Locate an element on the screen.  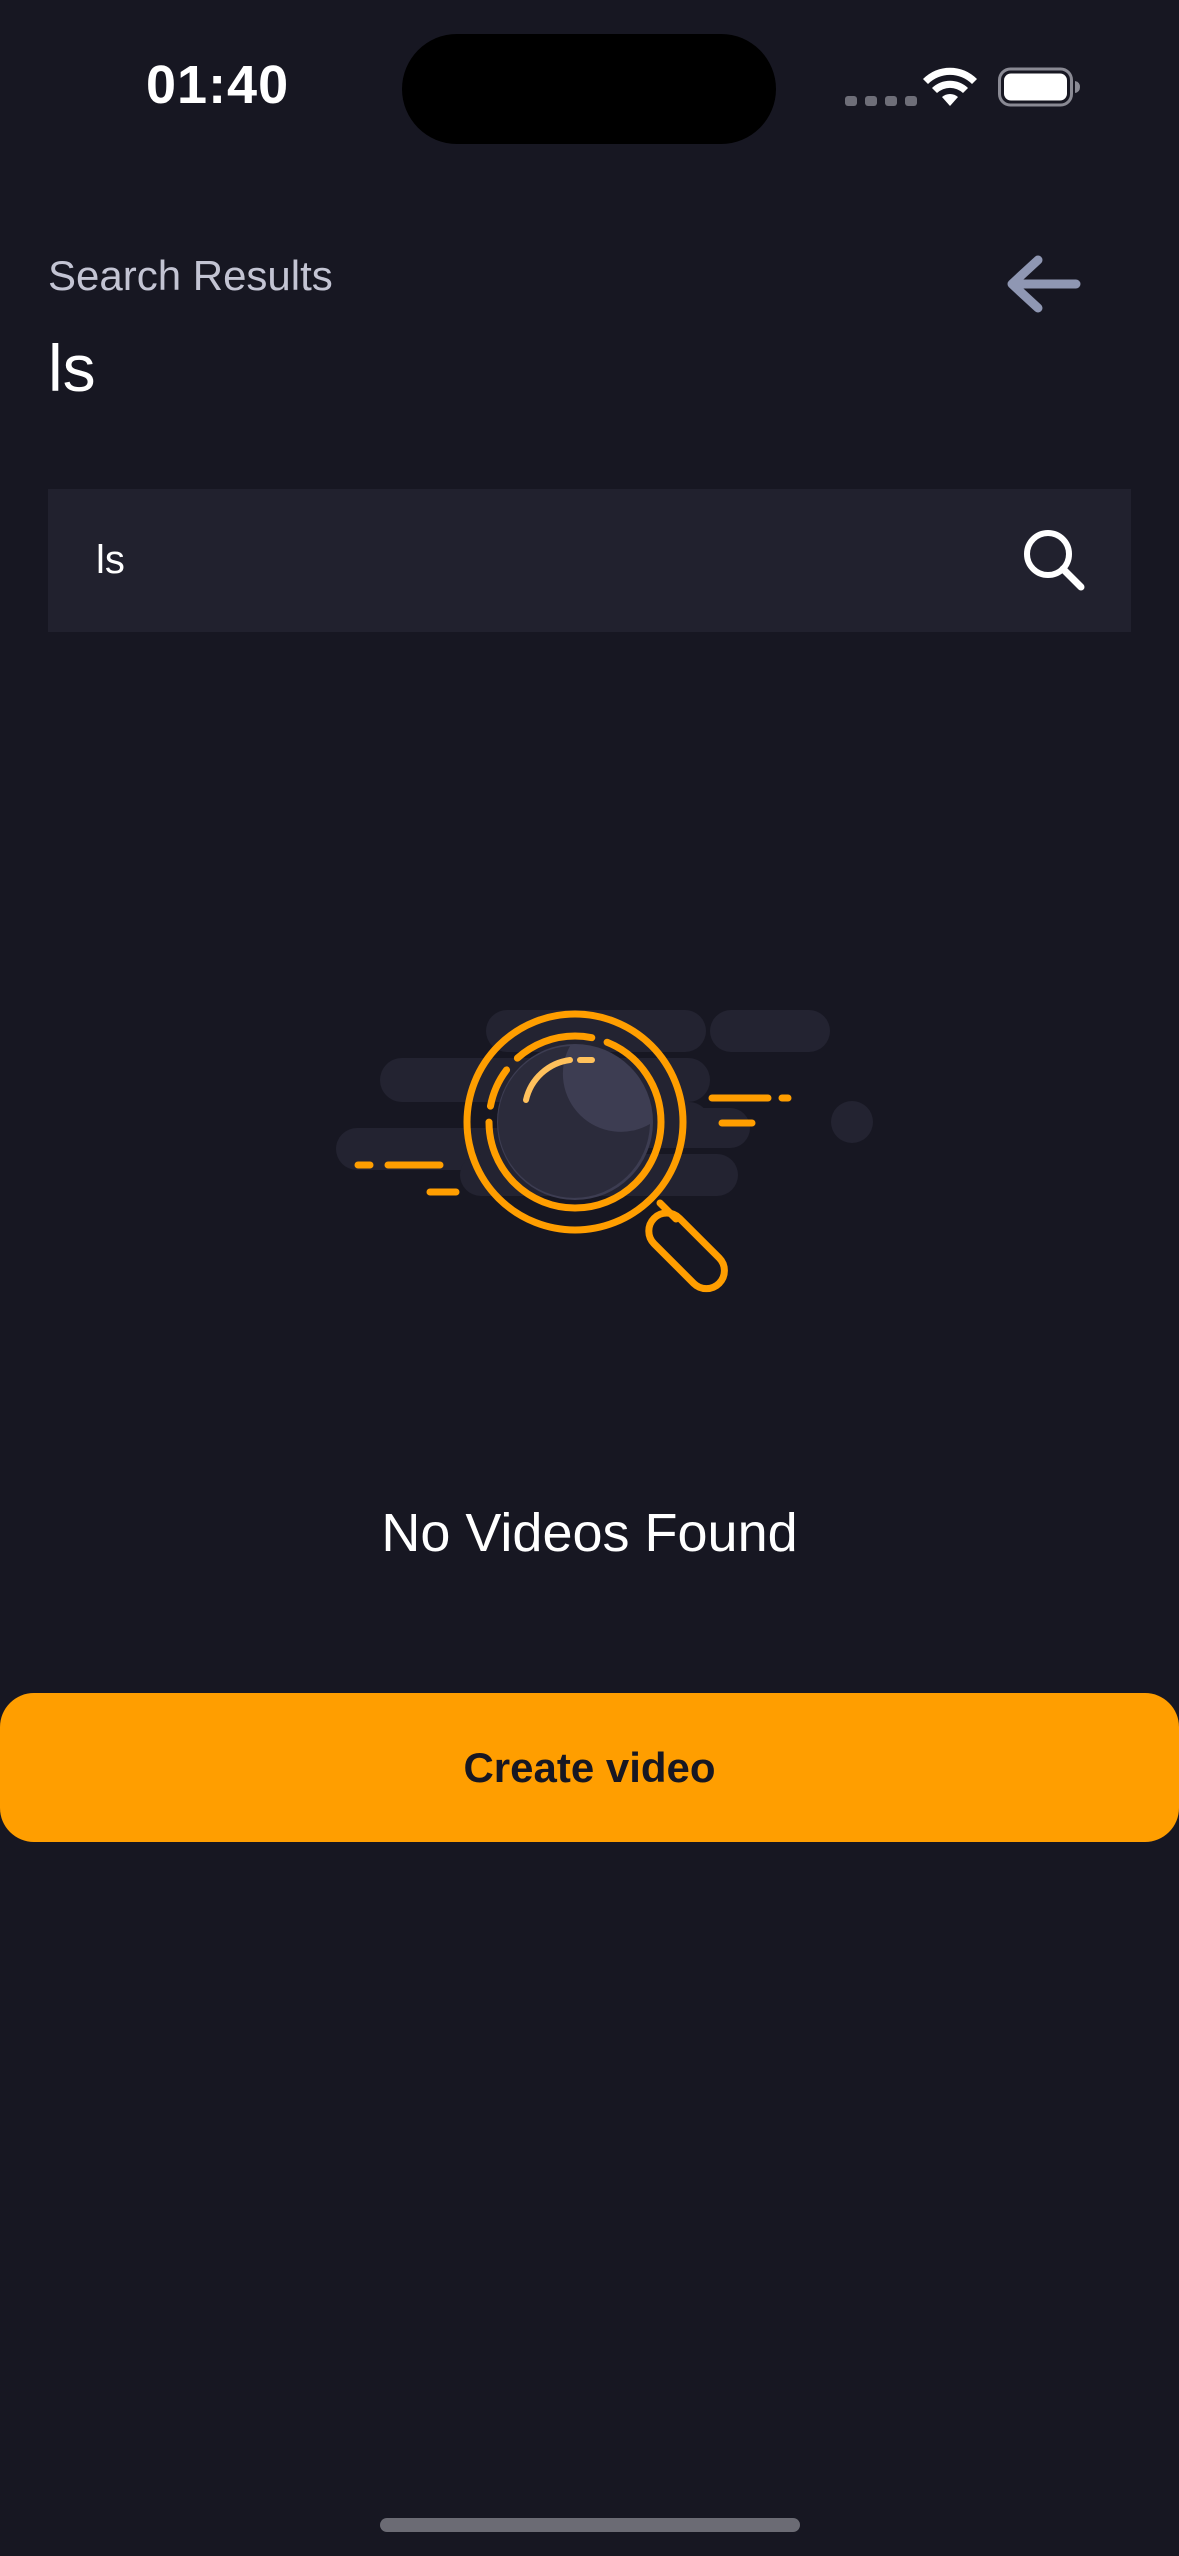
search-button is located at coordinates (1054, 560).